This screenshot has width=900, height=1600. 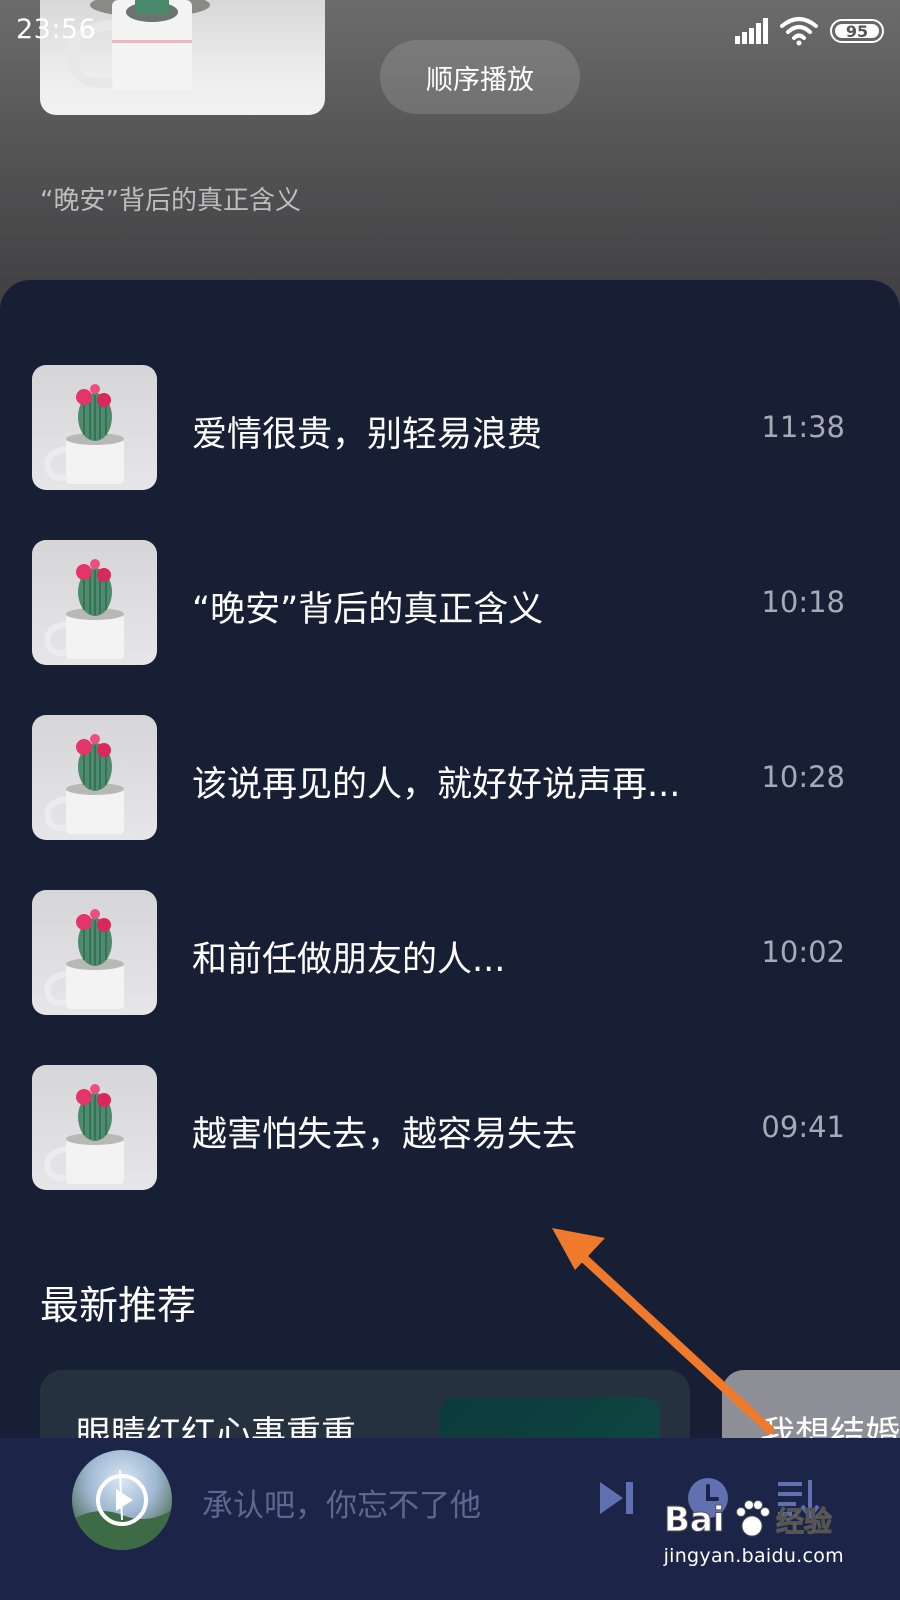 I want to click on current-episode-title: “晚安”背后的真正含义, so click(x=170, y=201).